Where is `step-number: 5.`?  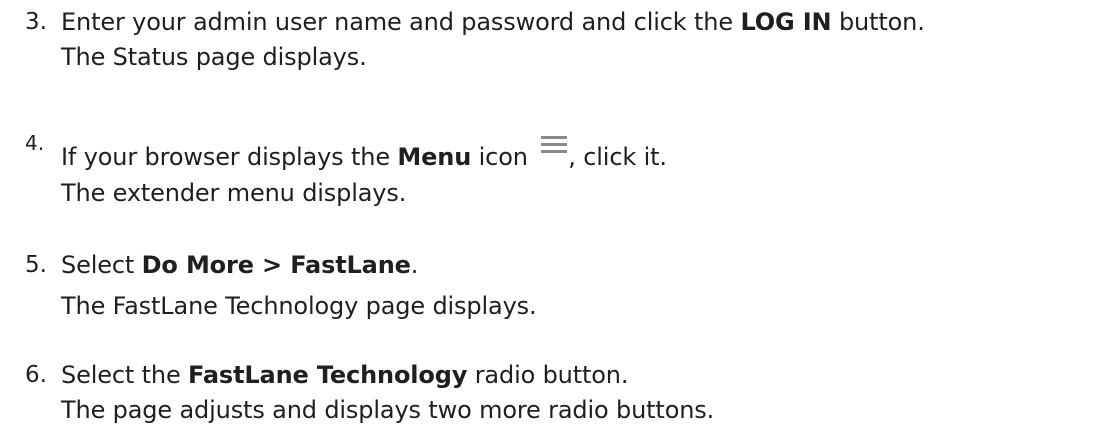 step-number: 5. is located at coordinates (36, 265).